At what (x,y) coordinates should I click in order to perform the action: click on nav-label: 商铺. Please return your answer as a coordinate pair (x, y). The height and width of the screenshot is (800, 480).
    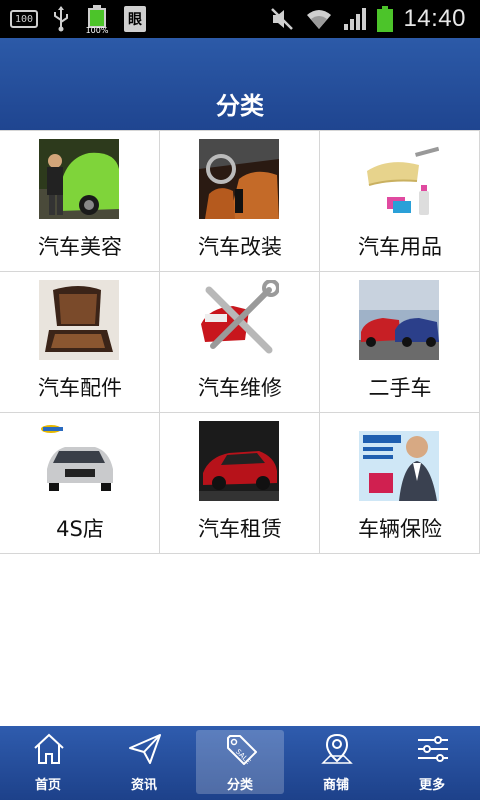
    Looking at the image, I should click on (335, 785).